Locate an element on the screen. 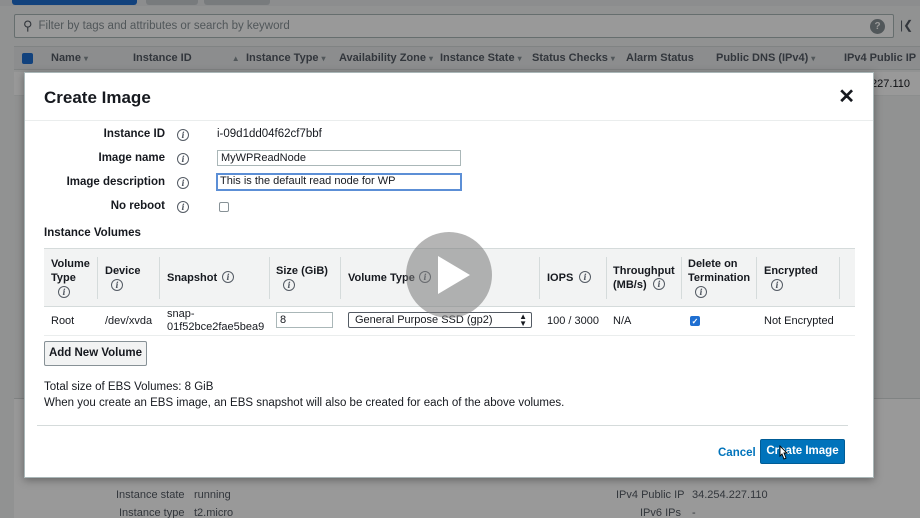 The height and width of the screenshot is (518, 920). header-throughput: Throughput (MB/s) is located at coordinates (644, 278).